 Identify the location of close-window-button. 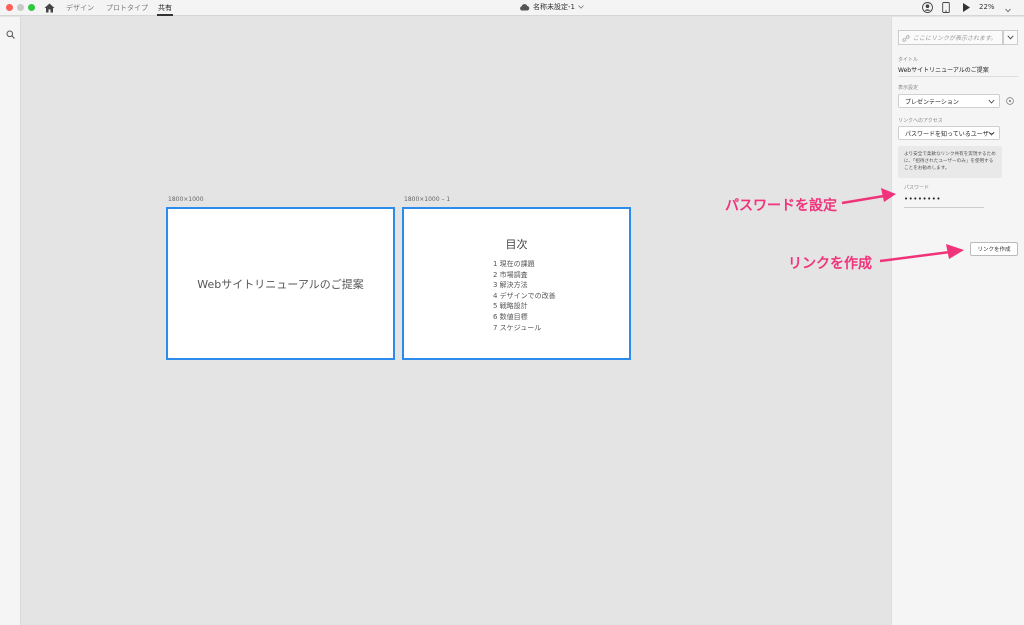
(9, 7).